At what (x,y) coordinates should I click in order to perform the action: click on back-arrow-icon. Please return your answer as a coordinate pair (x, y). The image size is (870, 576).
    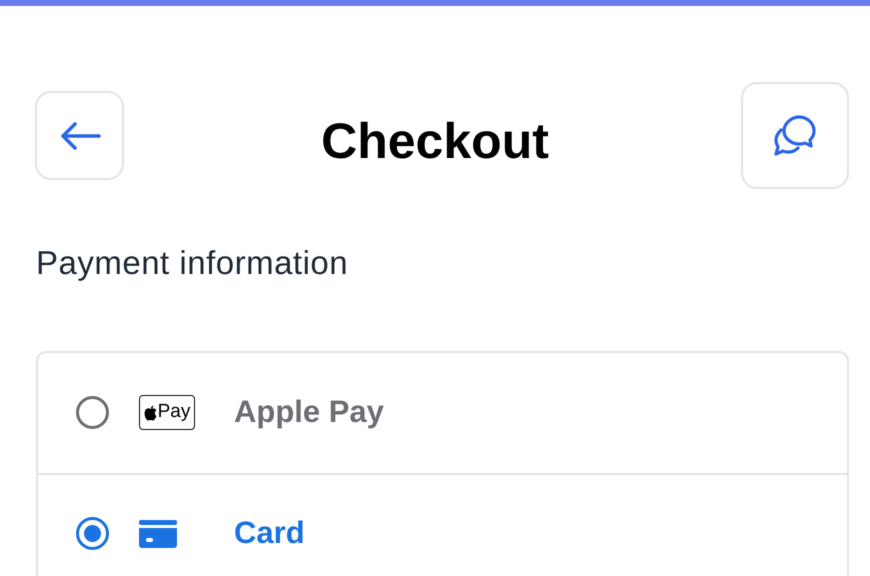
    Looking at the image, I should click on (79, 135).